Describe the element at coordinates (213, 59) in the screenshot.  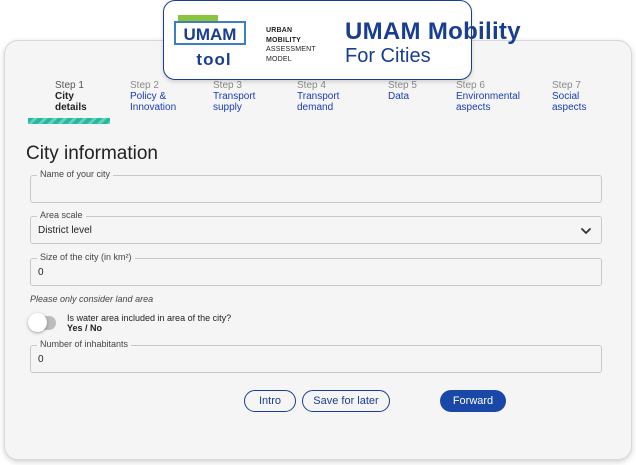
I see `logo-tool-text: tool` at that location.